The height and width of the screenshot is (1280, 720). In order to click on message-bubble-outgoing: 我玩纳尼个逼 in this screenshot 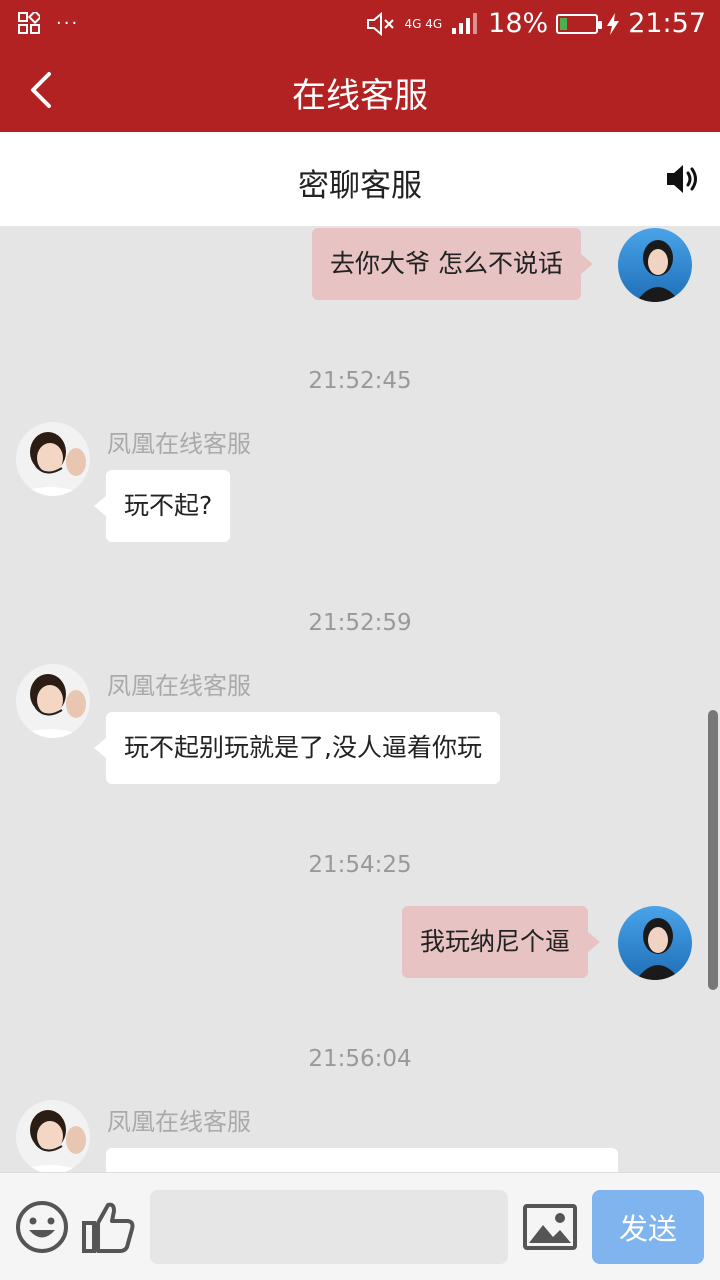, I will do `click(501, 942)`.